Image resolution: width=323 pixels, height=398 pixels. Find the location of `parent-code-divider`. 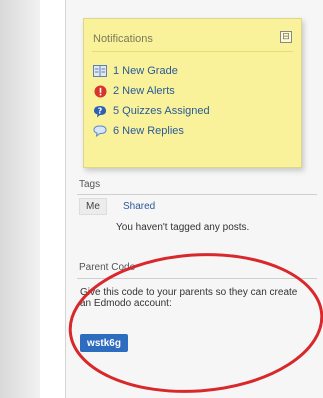

parent-code-divider is located at coordinates (197, 278).